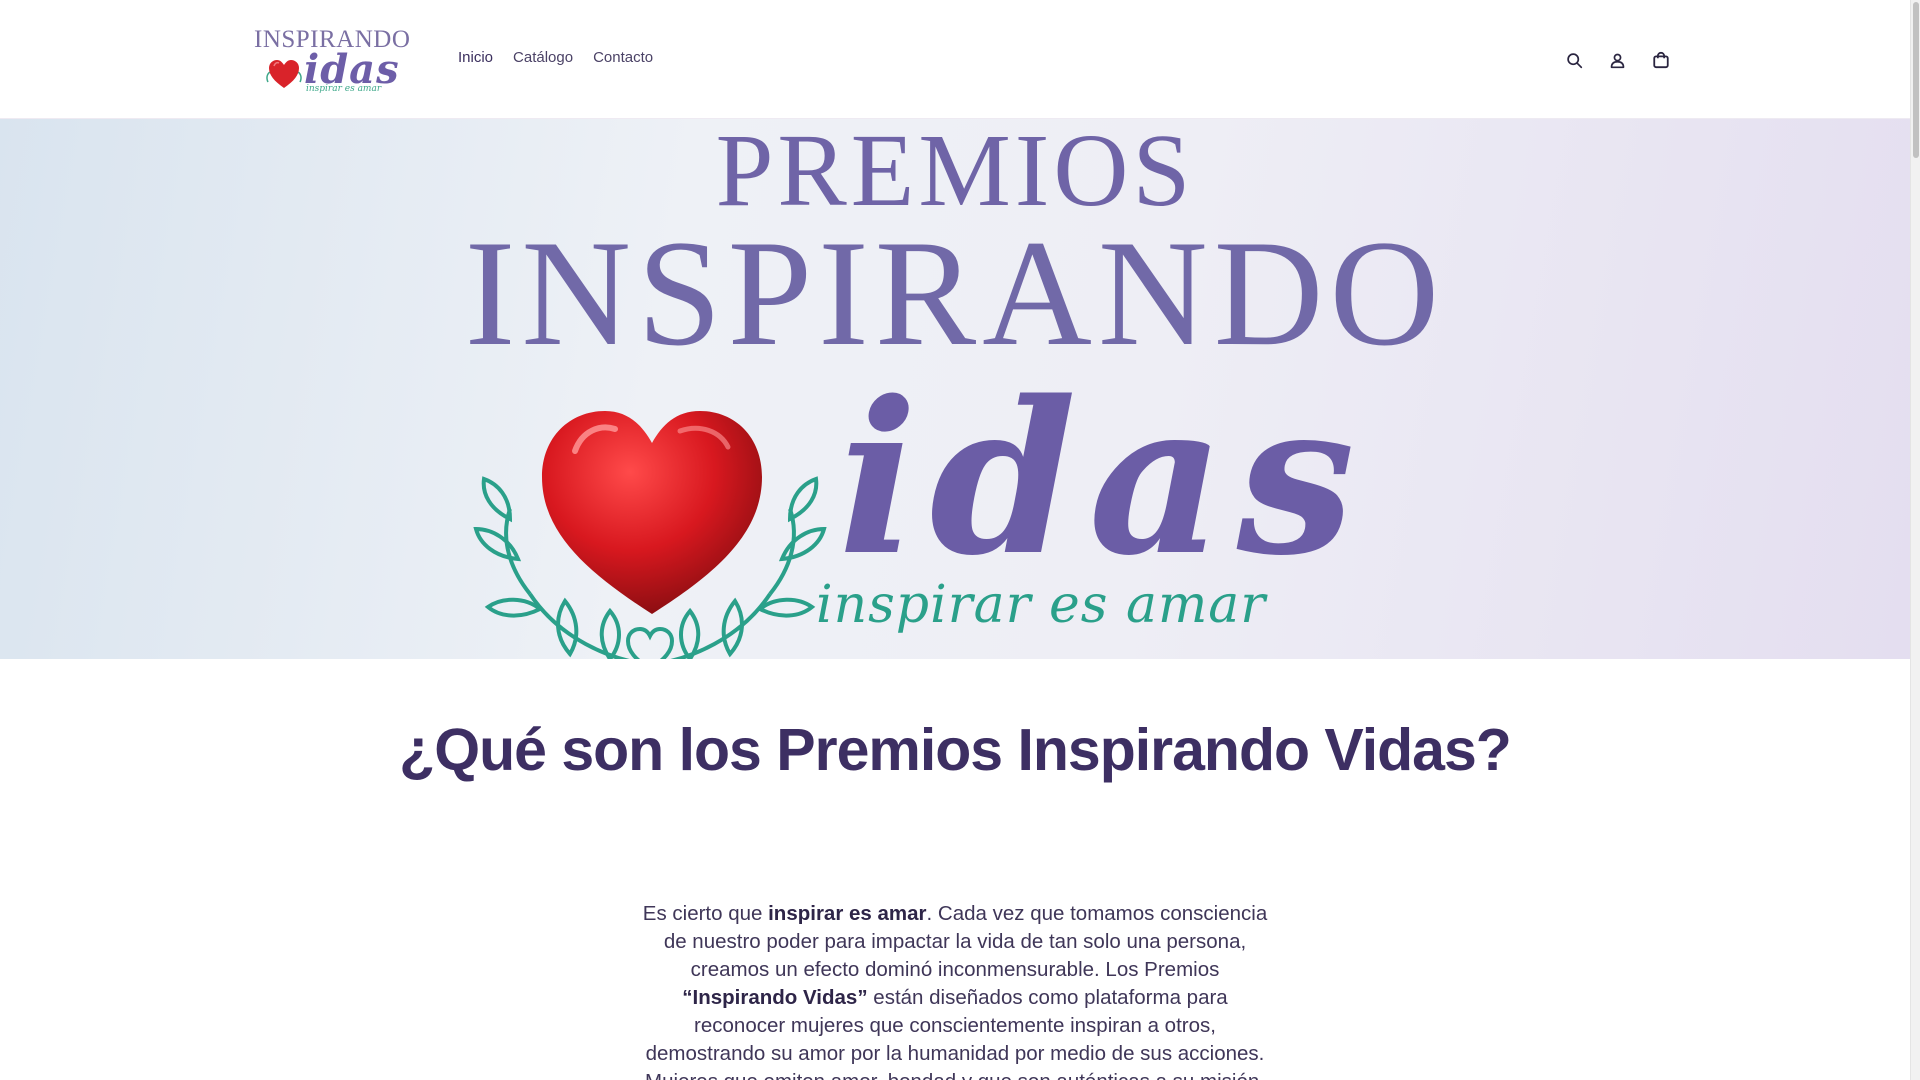 This screenshot has width=1920, height=1080. I want to click on search-button, so click(1574, 60).